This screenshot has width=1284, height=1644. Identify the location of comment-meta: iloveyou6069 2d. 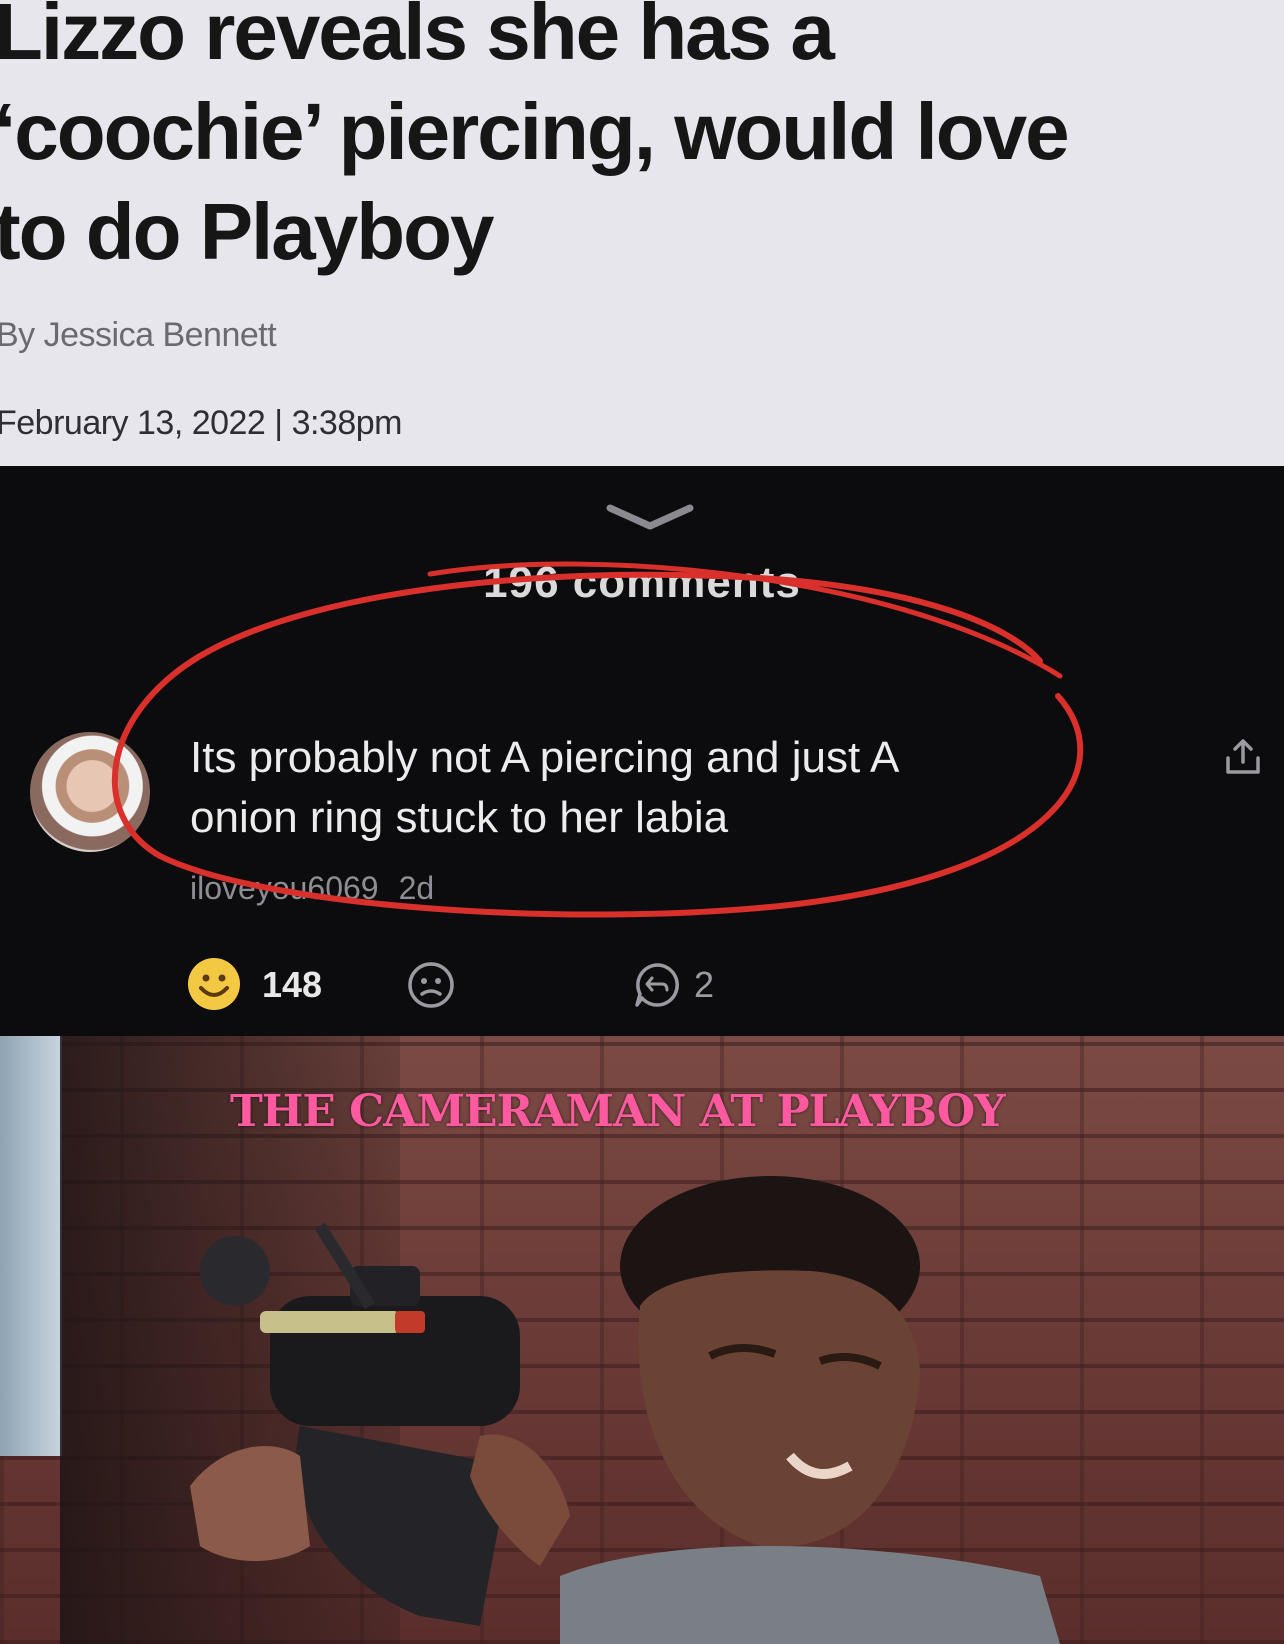
(312, 888).